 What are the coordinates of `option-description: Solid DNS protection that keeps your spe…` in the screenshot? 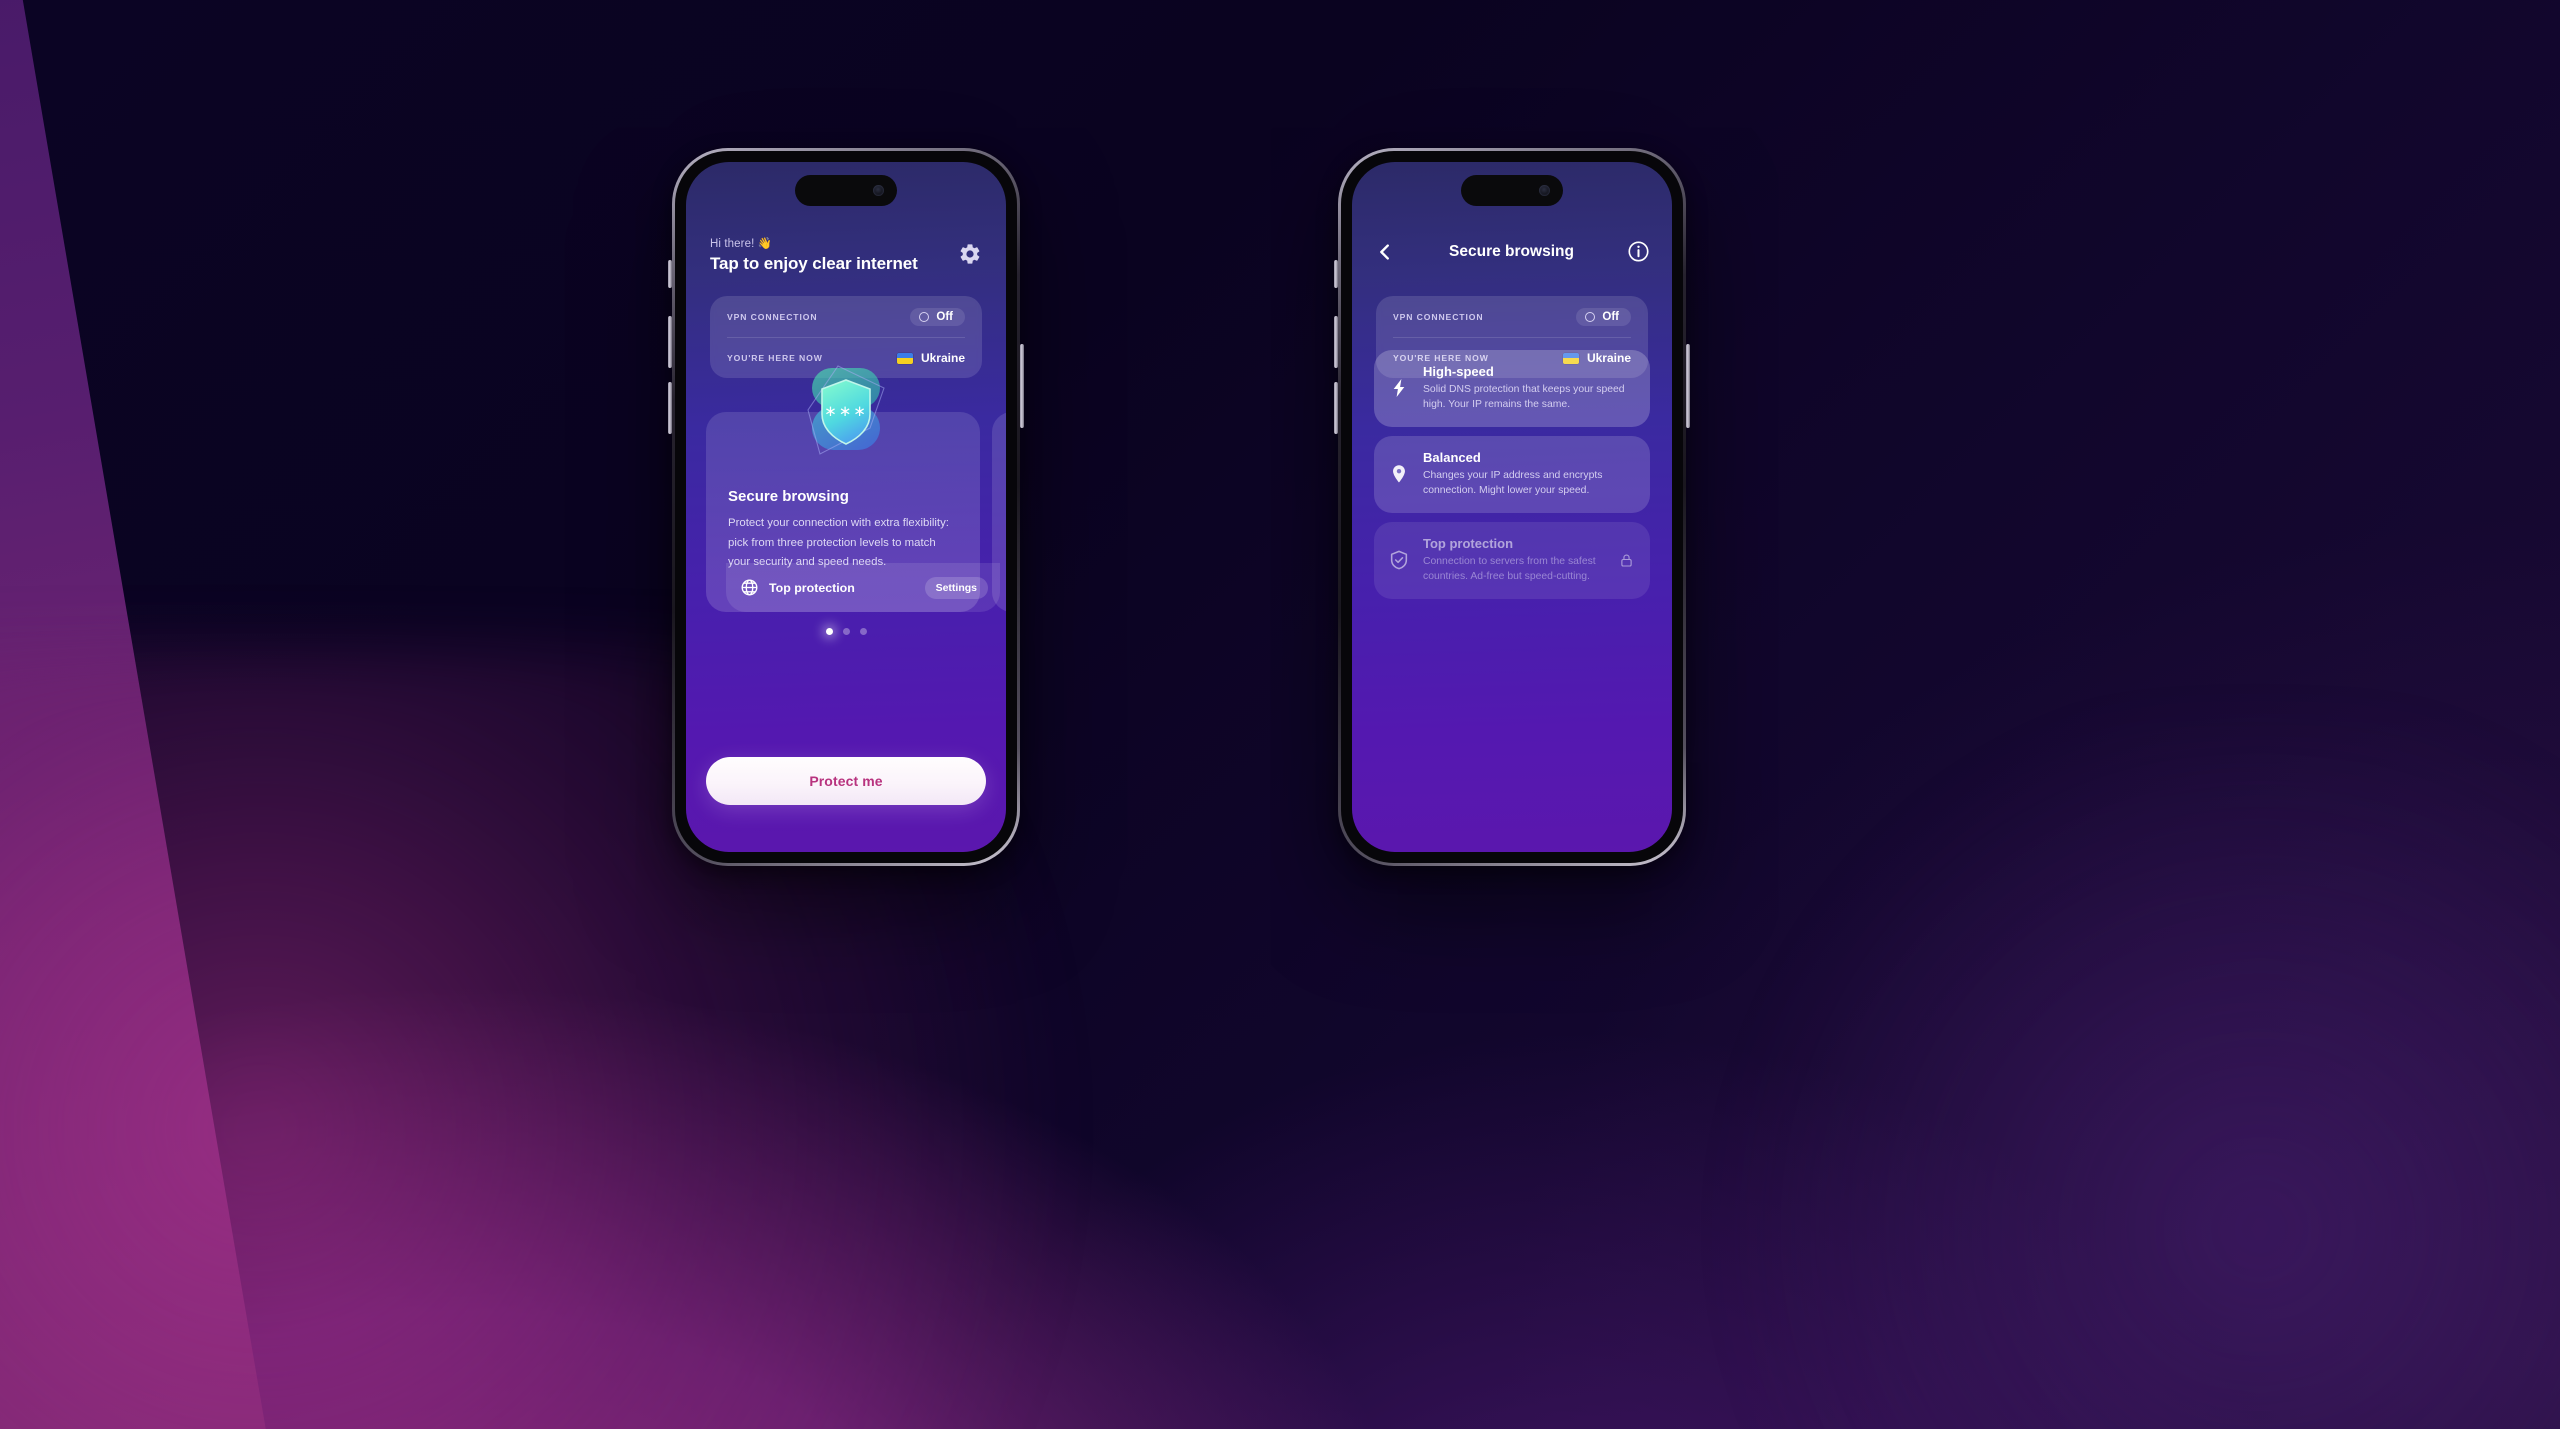 It's located at (1524, 397).